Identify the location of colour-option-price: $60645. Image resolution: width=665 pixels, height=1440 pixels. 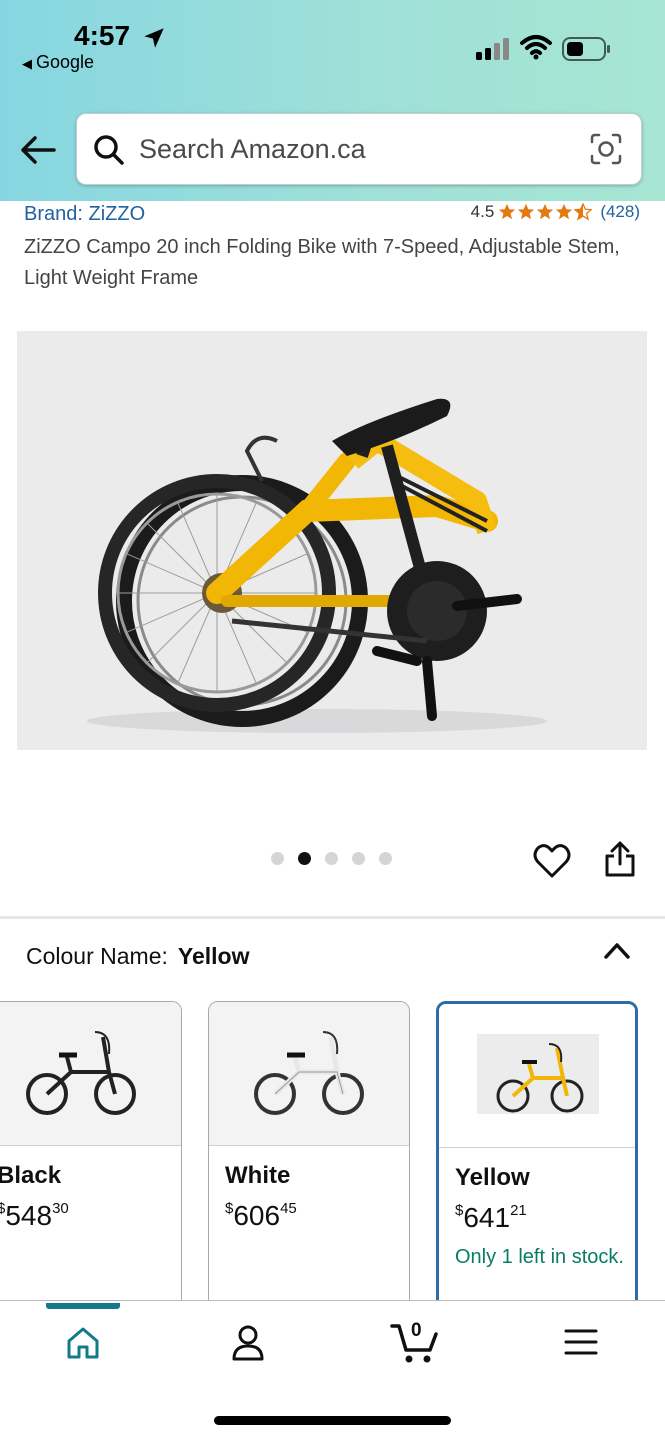
(261, 1216).